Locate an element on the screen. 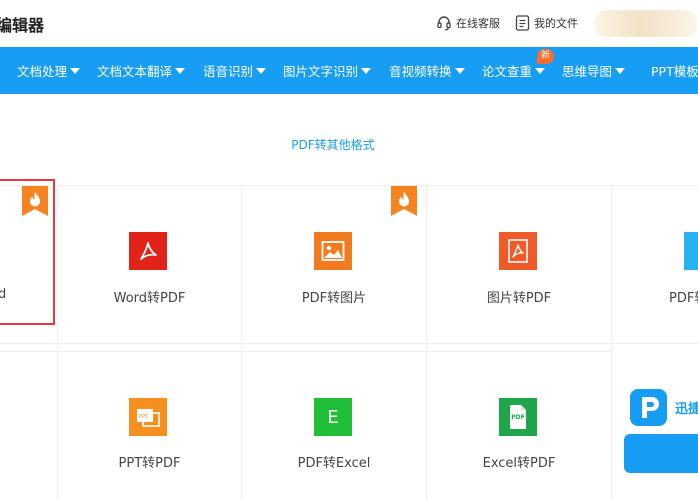 Image resolution: width=698 pixels, height=500 pixels. nav-item-mind-map: 思维导图 is located at coordinates (594, 70).